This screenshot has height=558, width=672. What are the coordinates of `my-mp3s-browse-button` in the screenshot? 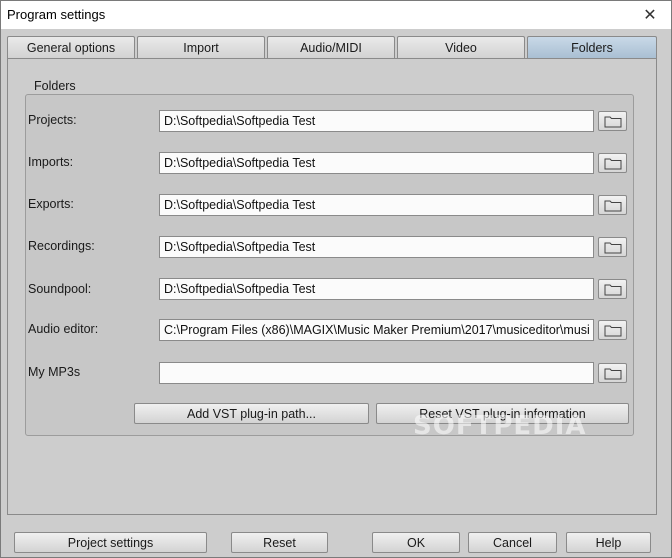 It's located at (612, 373).